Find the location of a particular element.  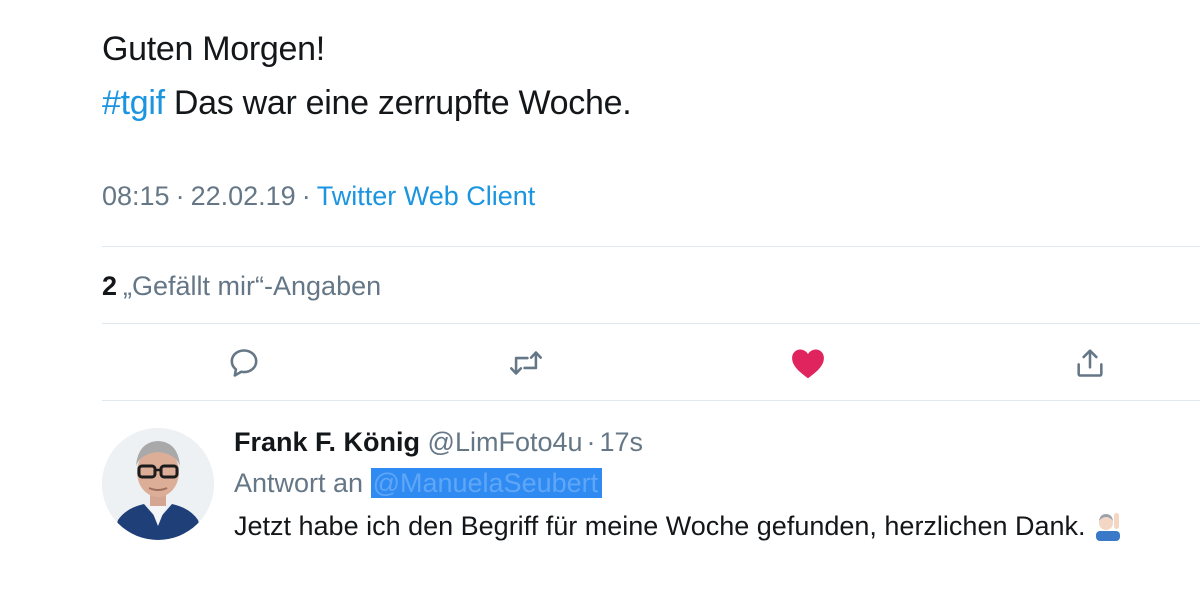

avatar-photo is located at coordinates (158, 484).